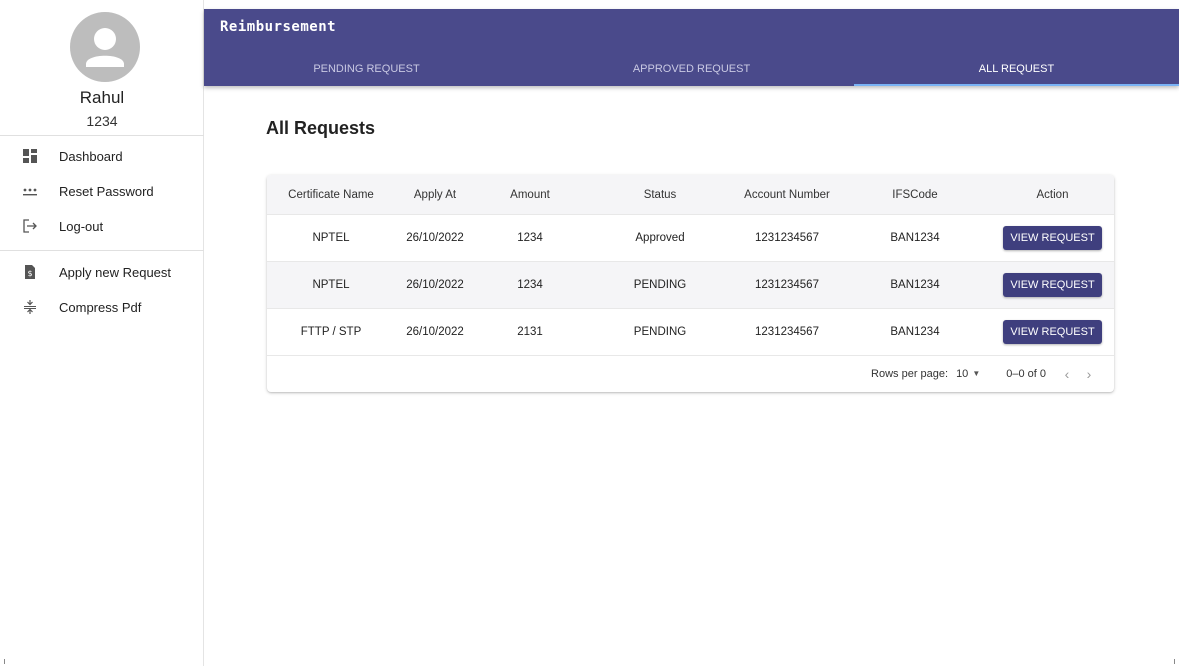 This screenshot has height=666, width=1179. I want to click on sidebar-item-apply-new-request: $ Apply new Request, so click(101, 272).